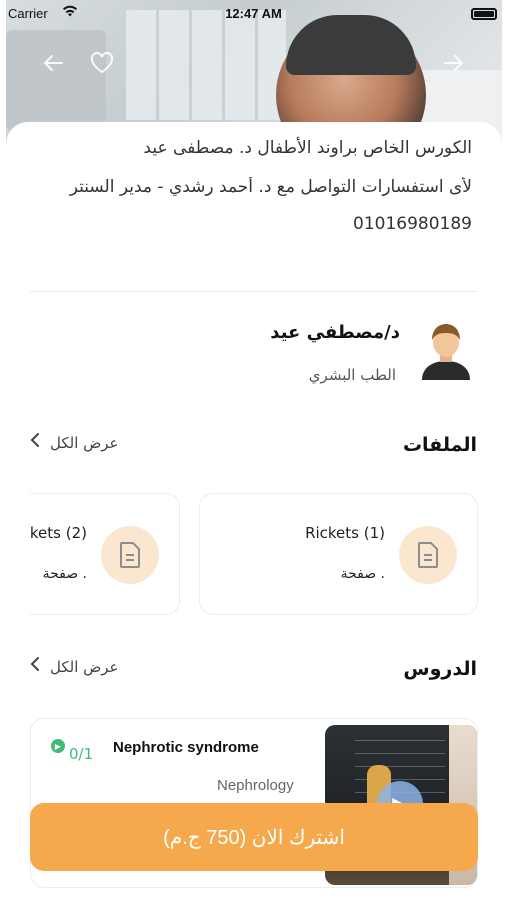  What do you see at coordinates (439, 445) in the screenshot?
I see `files-section-title: الملفات` at bounding box center [439, 445].